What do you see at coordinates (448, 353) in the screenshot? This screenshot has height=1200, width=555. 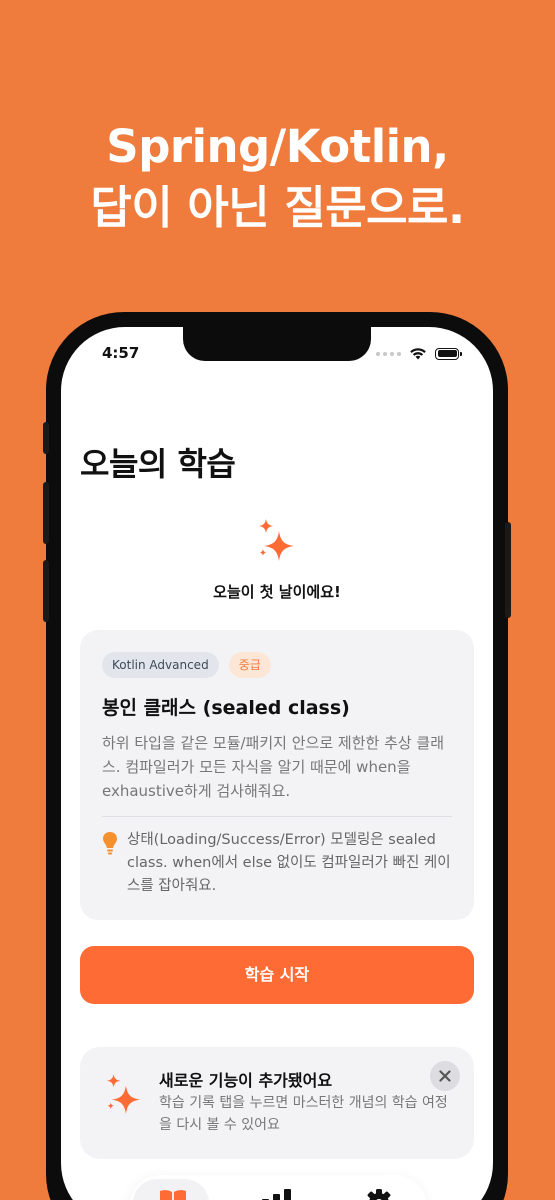 I see `battery-icon` at bounding box center [448, 353].